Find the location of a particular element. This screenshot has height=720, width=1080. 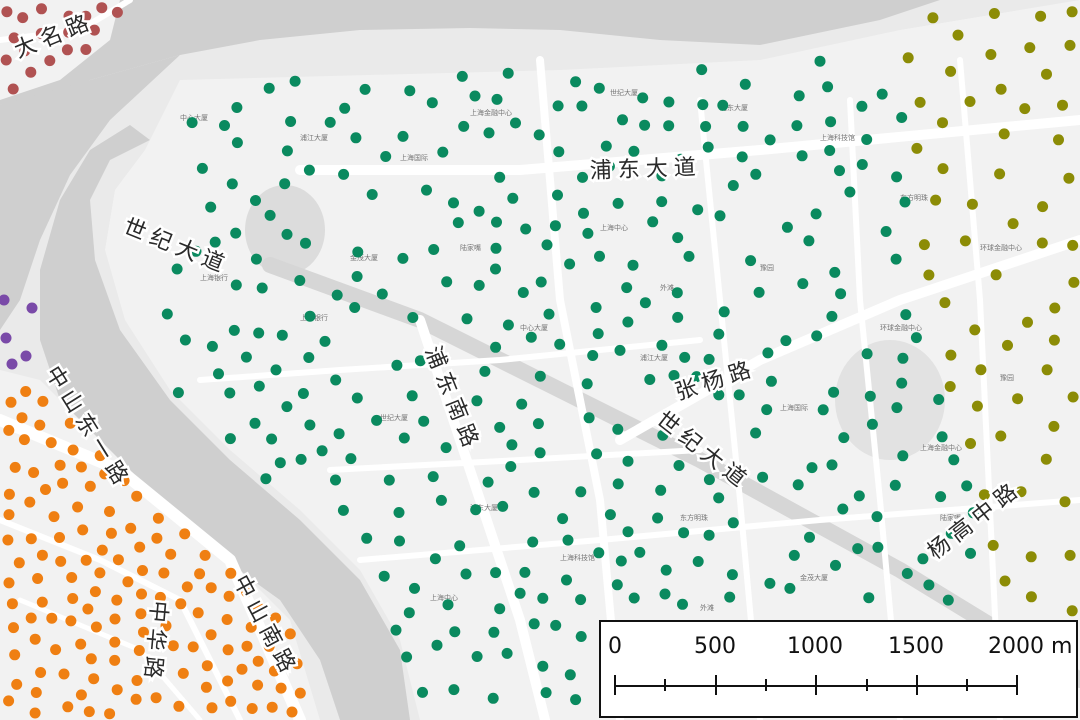

station-point-purple is located at coordinates (26, 356).